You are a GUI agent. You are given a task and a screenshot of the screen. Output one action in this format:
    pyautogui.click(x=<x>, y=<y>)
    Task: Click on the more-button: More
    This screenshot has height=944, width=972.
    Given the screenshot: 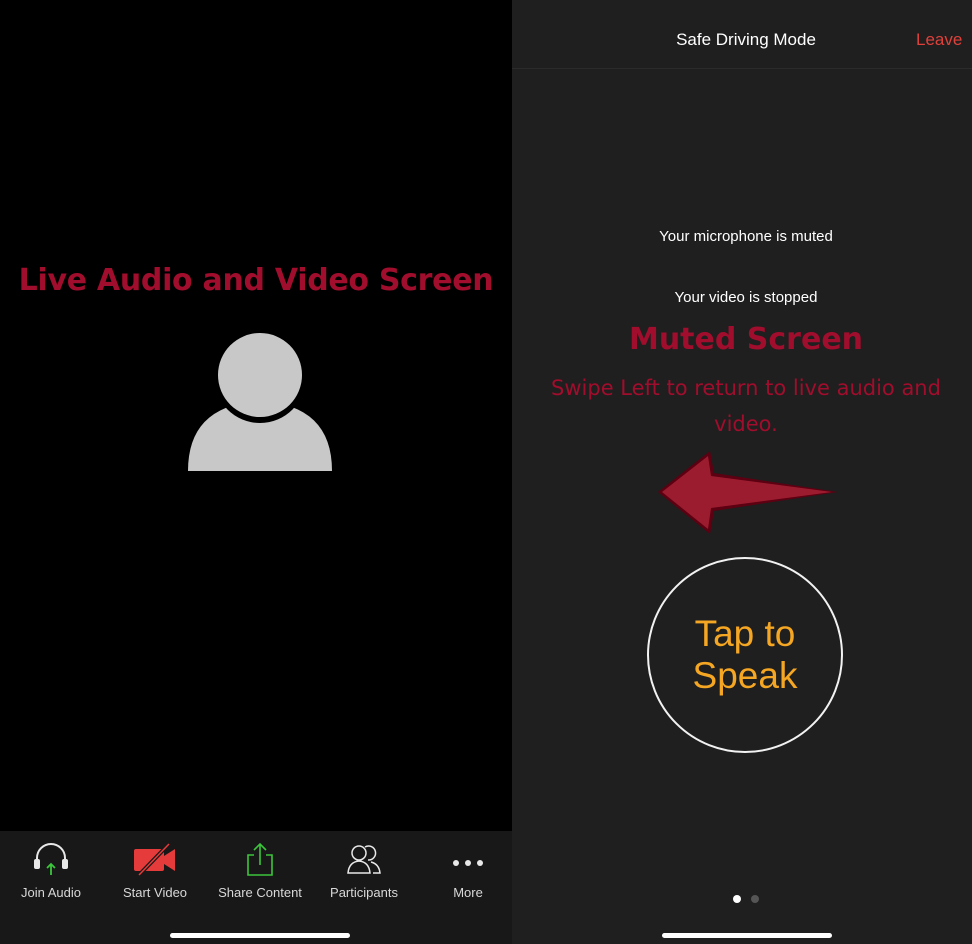 What is the action you would take?
    pyautogui.click(x=468, y=876)
    